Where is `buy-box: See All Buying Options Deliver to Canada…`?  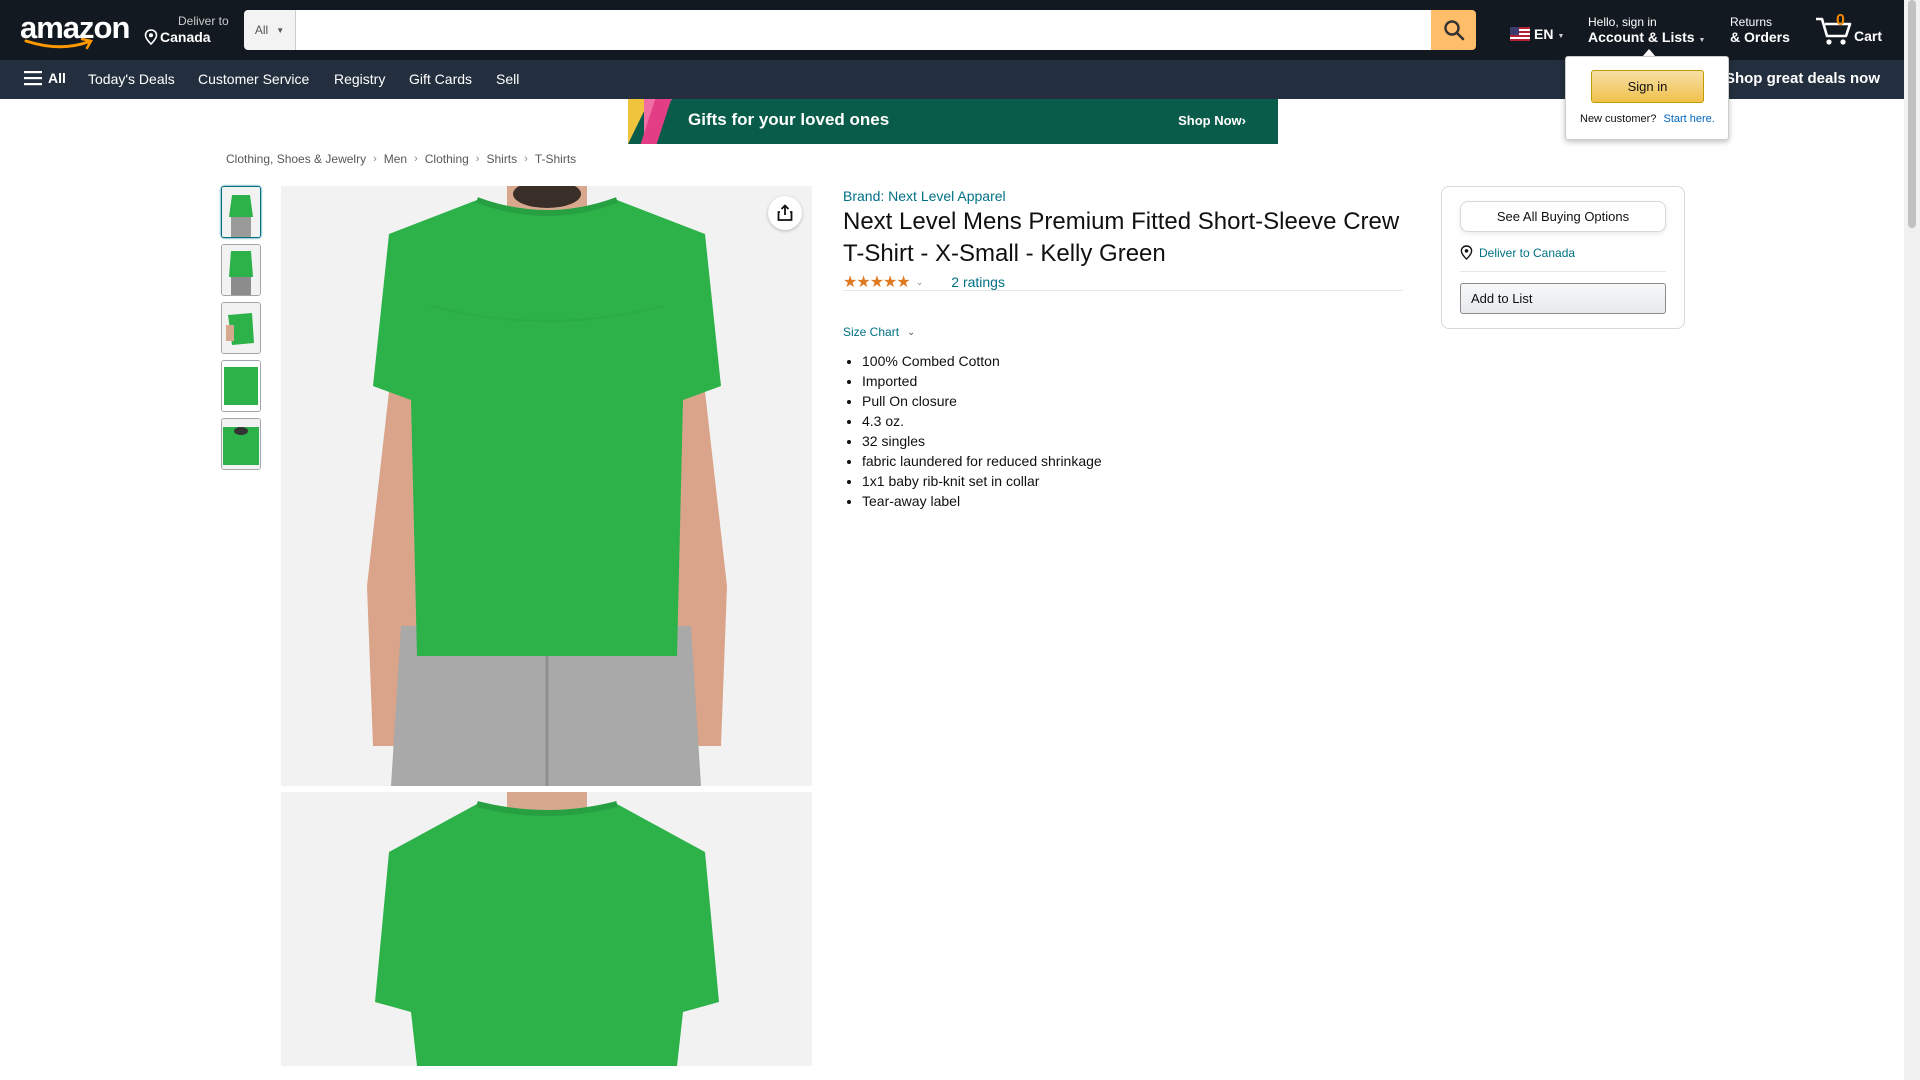 buy-box: See All Buying Options Deliver to Canada… is located at coordinates (1563, 257).